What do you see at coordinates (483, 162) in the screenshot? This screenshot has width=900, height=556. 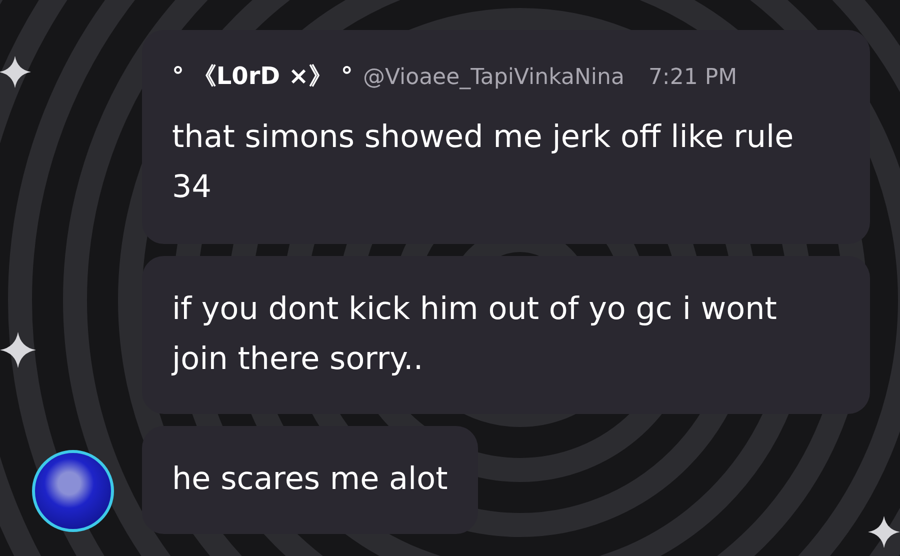 I see `message-text: that simons showed me jerk off like rule 34` at bounding box center [483, 162].